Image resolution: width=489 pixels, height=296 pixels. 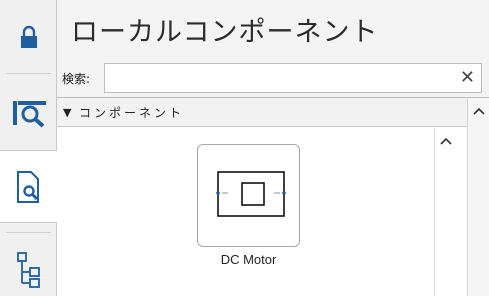 What do you see at coordinates (478, 197) in the screenshot?
I see `outer-scrollbar` at bounding box center [478, 197].